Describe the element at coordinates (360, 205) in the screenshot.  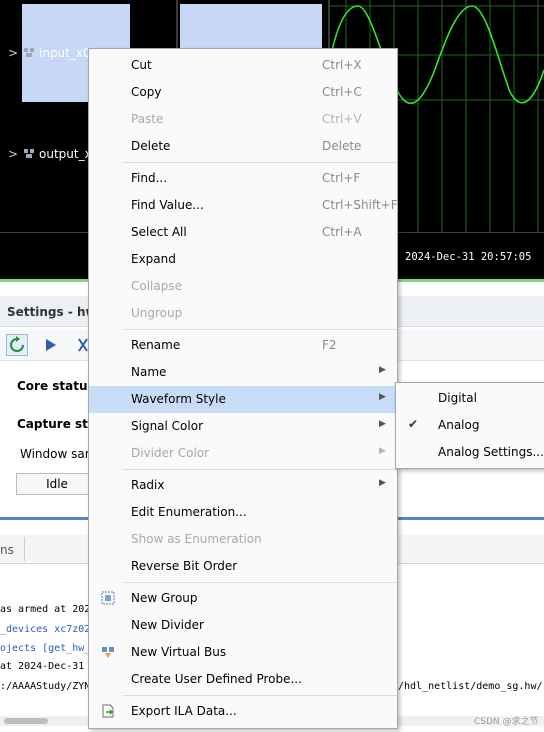
I see `menu-item-shortcut: Ctrl+Shift+F` at that location.